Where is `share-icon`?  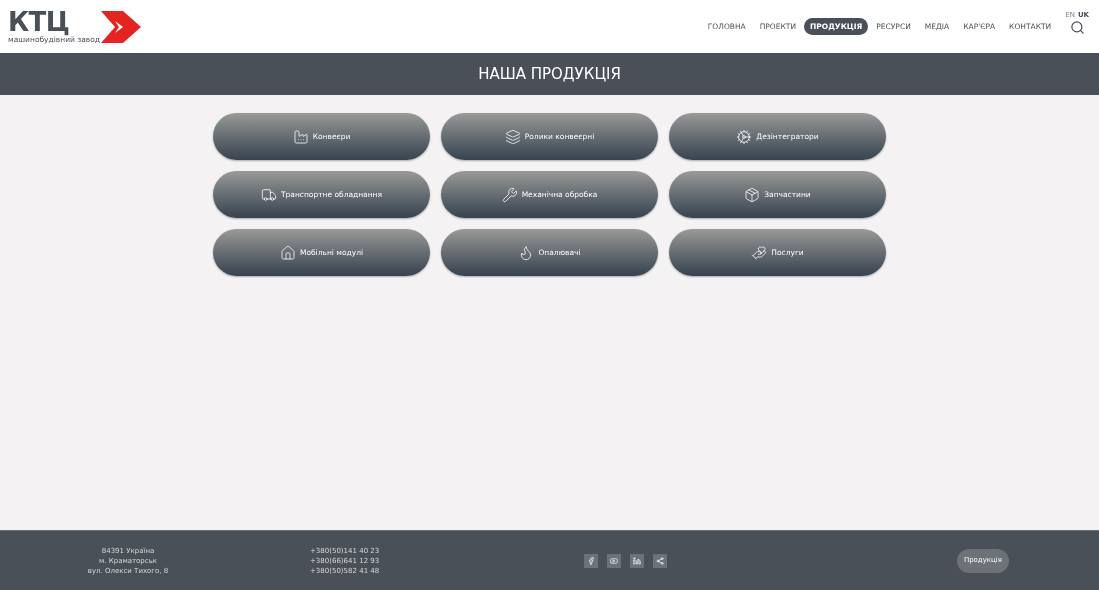
share-icon is located at coordinates (660, 560).